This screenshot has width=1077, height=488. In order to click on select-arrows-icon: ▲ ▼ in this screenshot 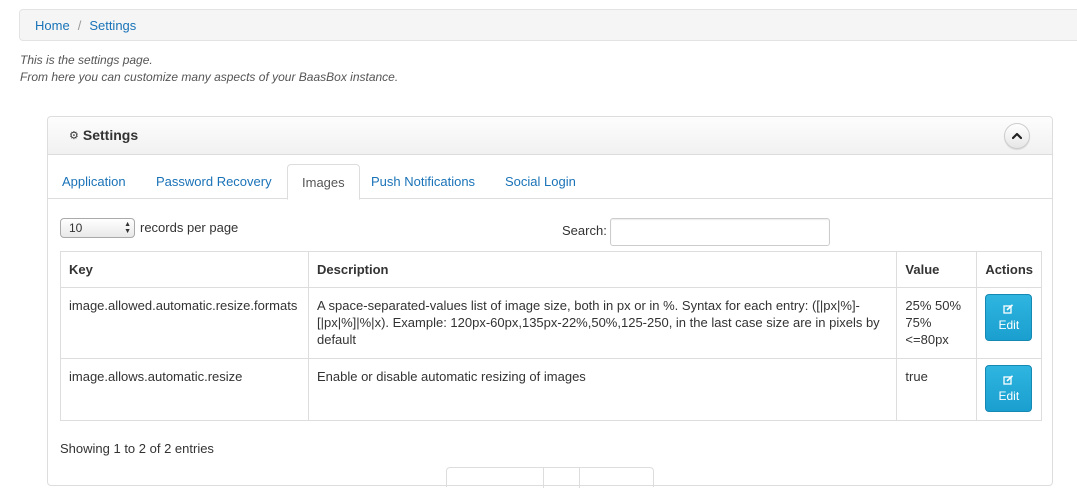, I will do `click(127, 228)`.